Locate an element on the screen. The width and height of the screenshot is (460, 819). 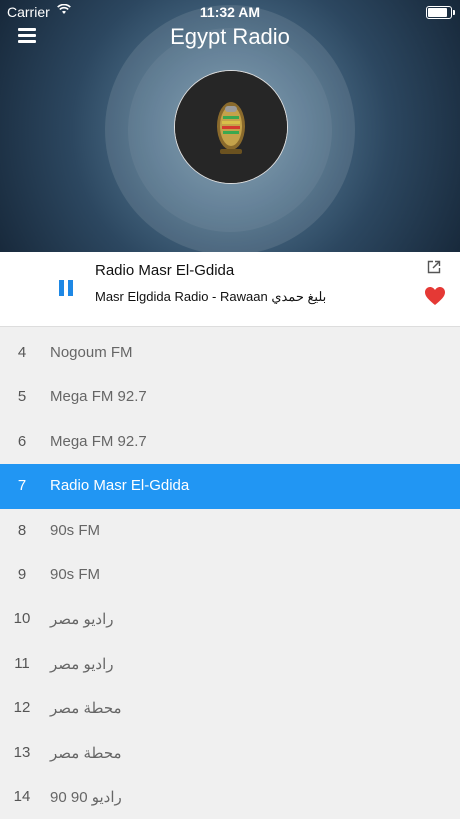
station-logo is located at coordinates (231, 127).